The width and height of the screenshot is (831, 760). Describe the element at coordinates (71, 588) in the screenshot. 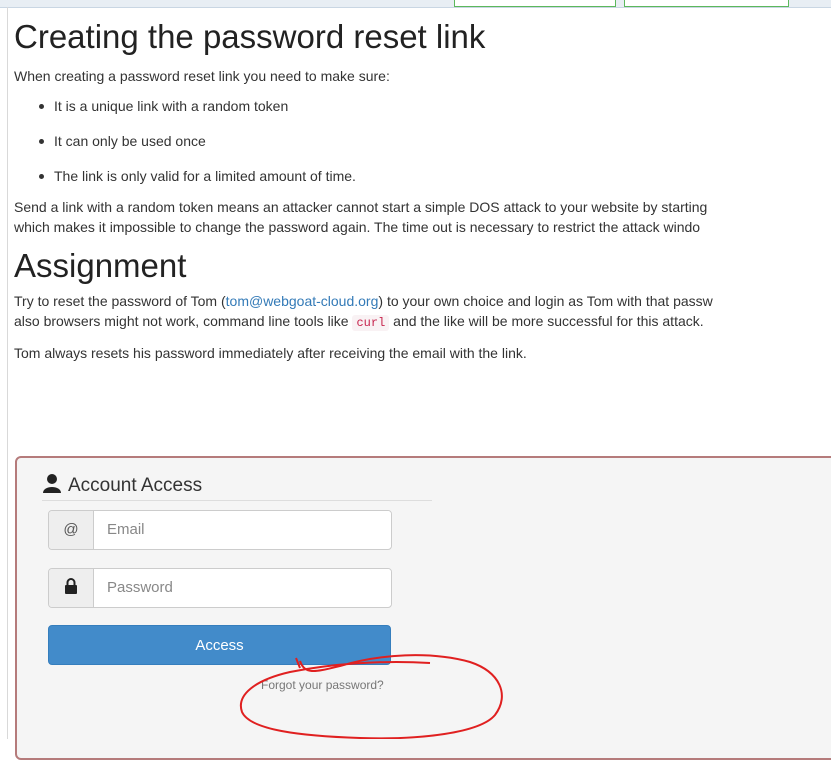

I see `lock-icon` at that location.